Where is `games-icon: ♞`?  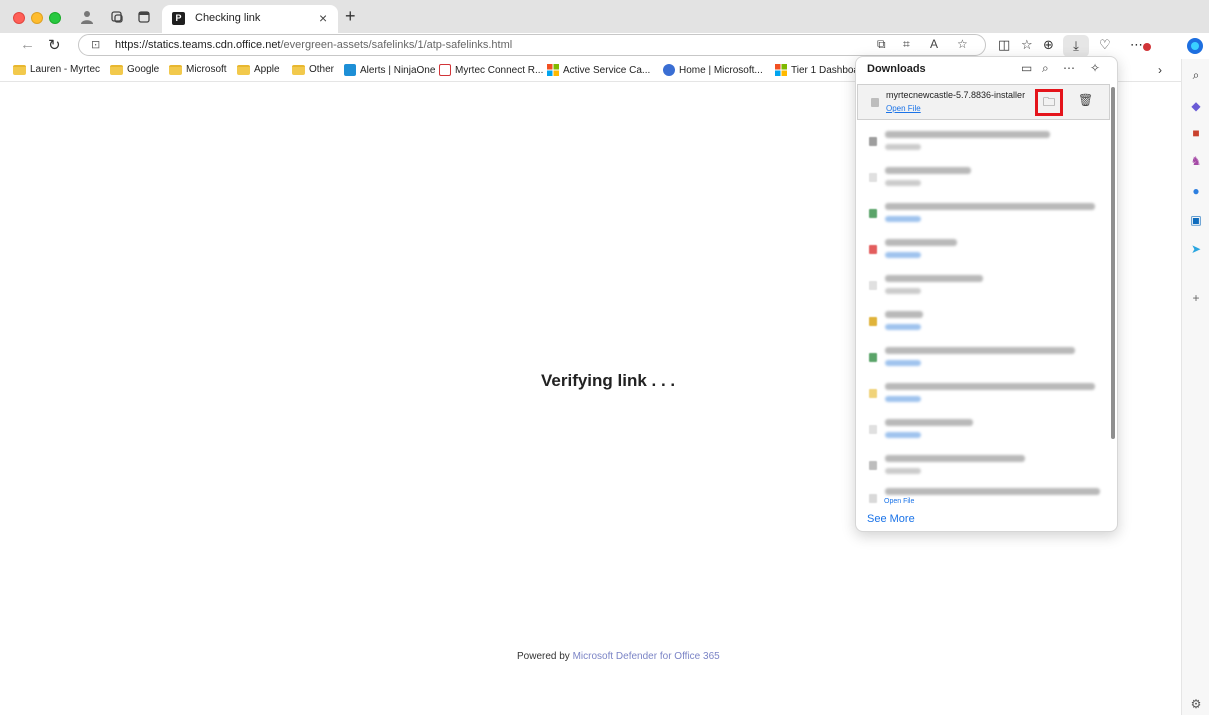
games-icon: ♞ is located at coordinates (1196, 161).